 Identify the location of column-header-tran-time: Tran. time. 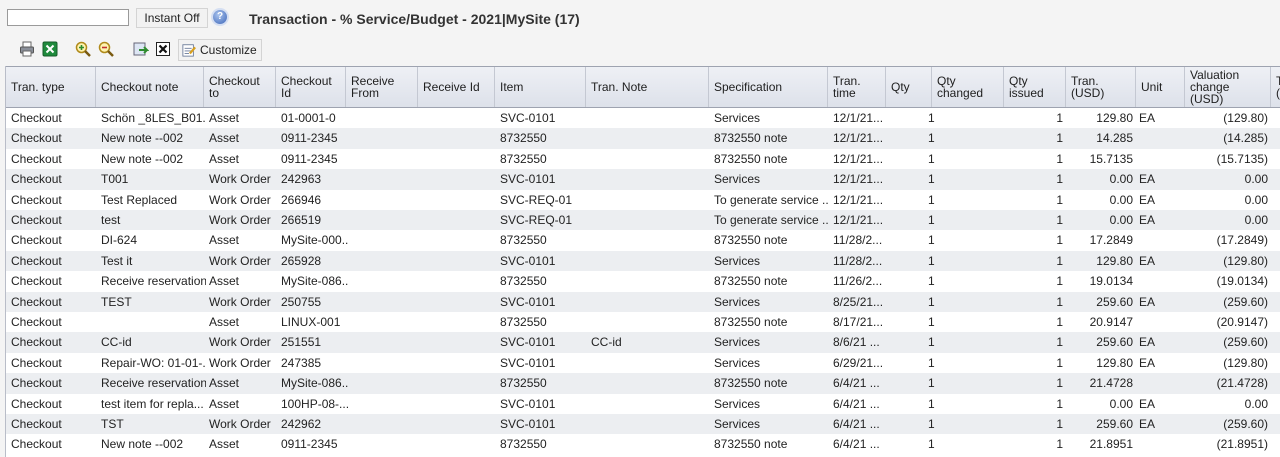
(857, 87).